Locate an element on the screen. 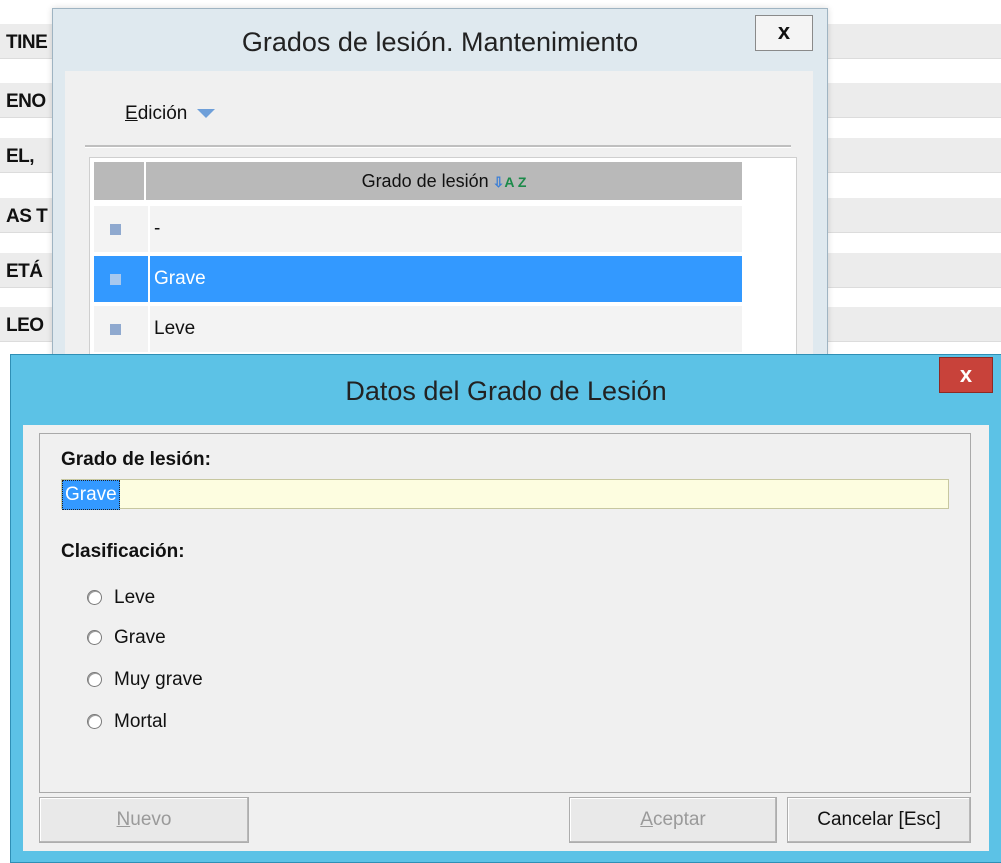 The width and height of the screenshot is (1001, 863). accept-button: Aceptar is located at coordinates (673, 820).